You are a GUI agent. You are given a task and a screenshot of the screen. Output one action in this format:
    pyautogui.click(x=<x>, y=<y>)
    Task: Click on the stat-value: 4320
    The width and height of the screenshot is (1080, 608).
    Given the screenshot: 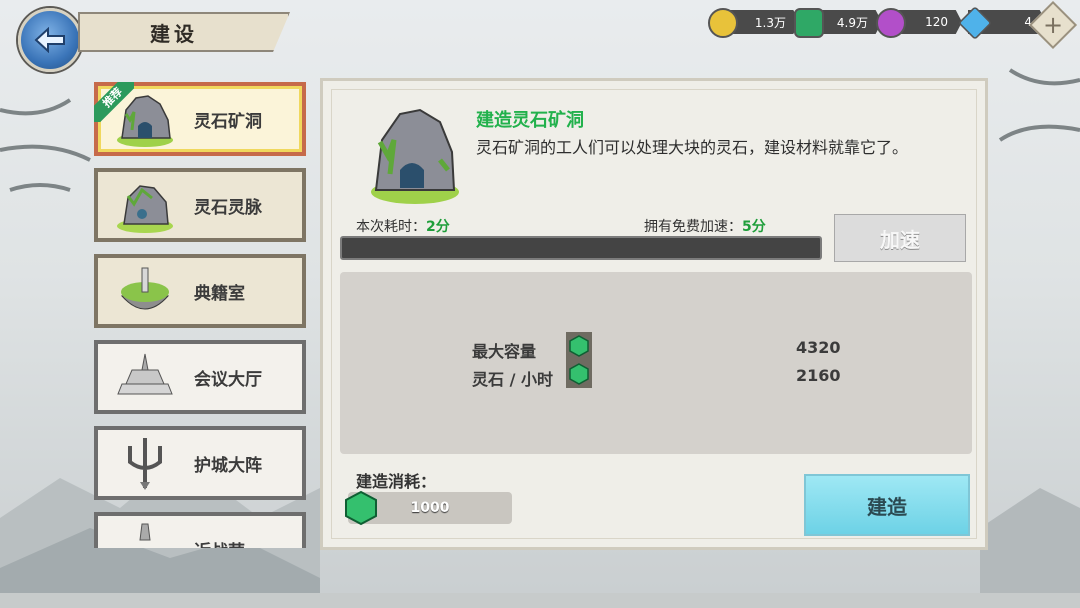 What is the action you would take?
    pyautogui.click(x=818, y=347)
    